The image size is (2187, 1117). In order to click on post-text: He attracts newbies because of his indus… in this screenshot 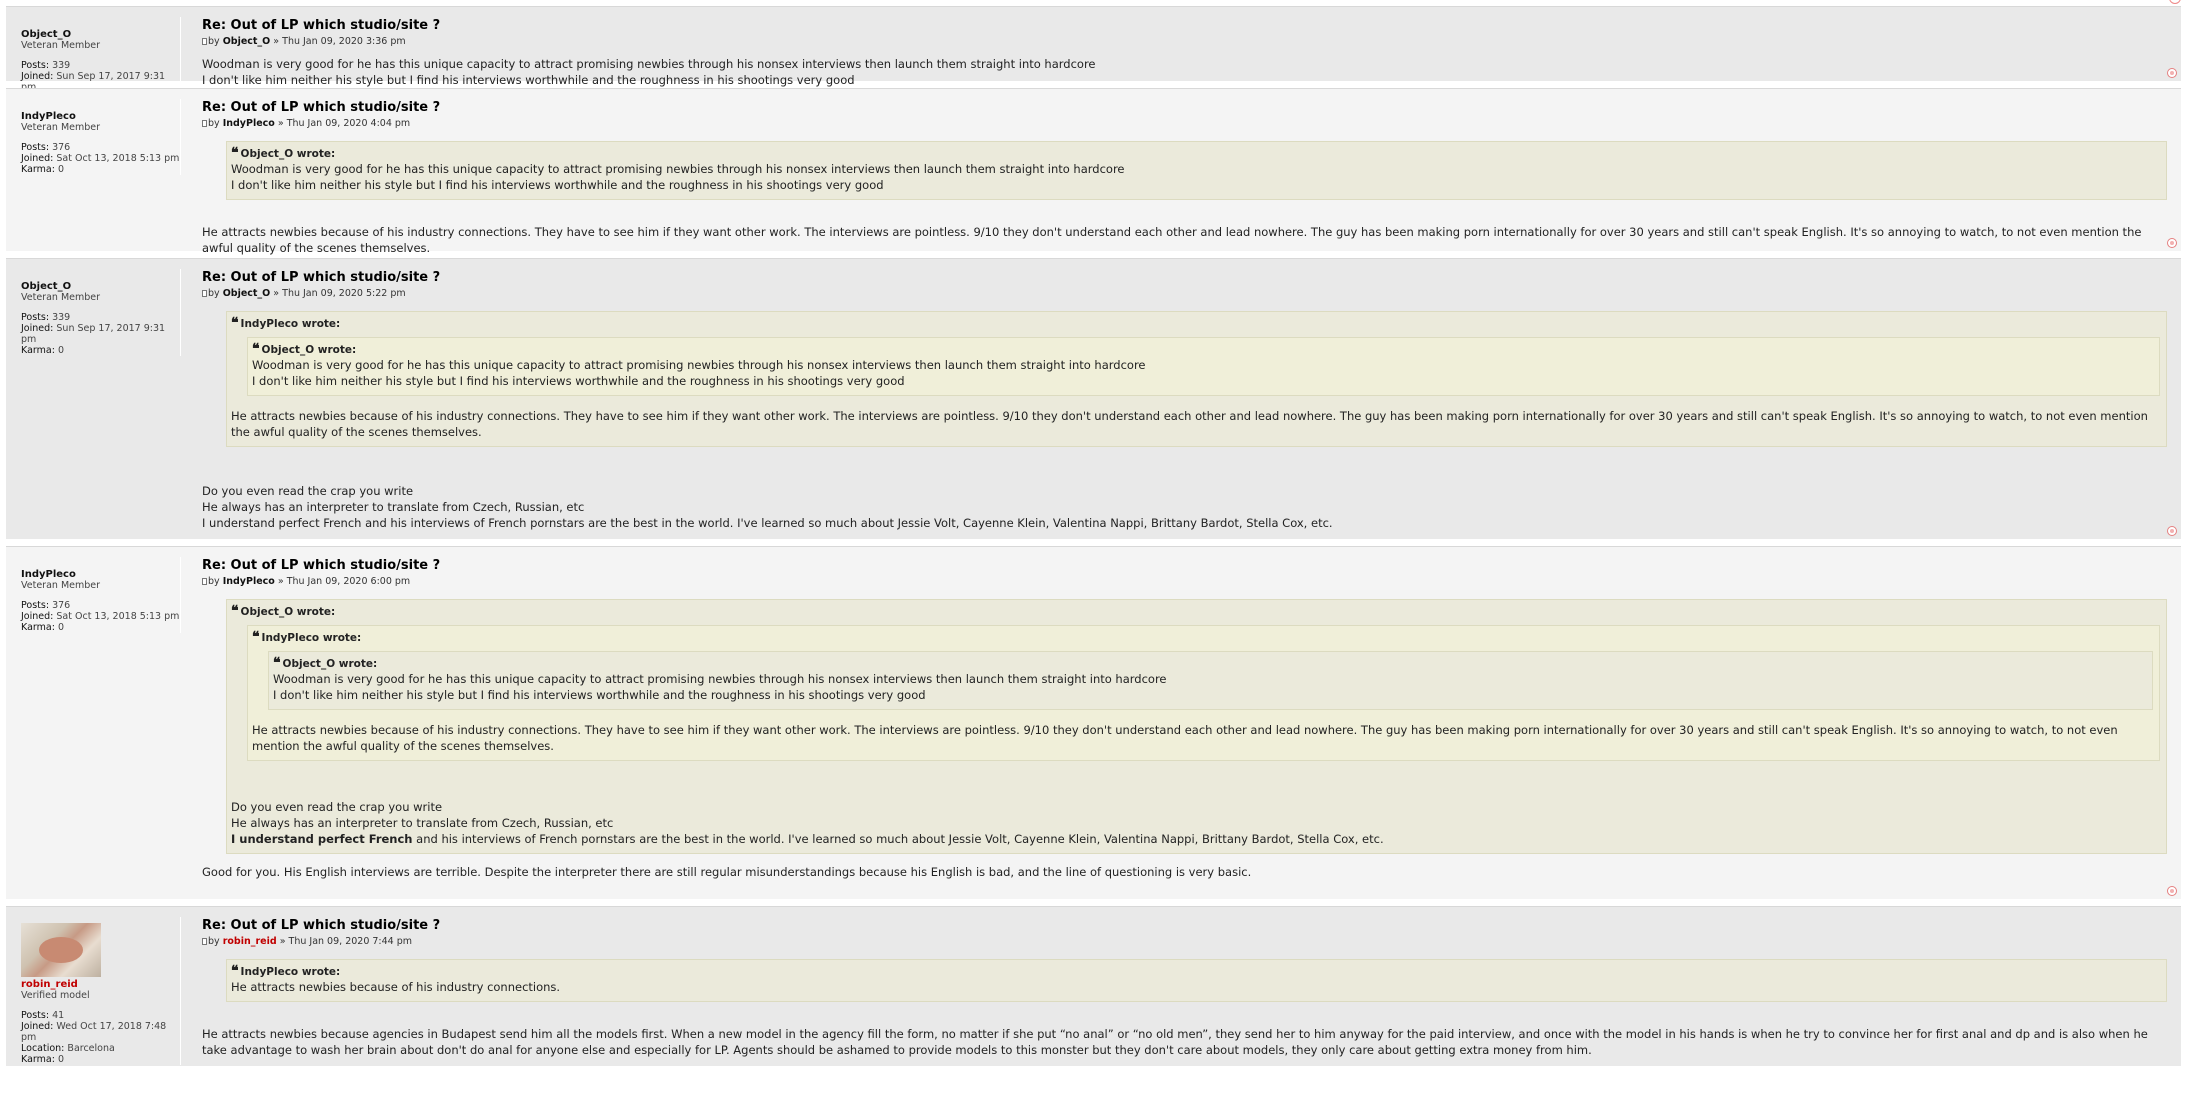, I will do `click(1172, 240)`.